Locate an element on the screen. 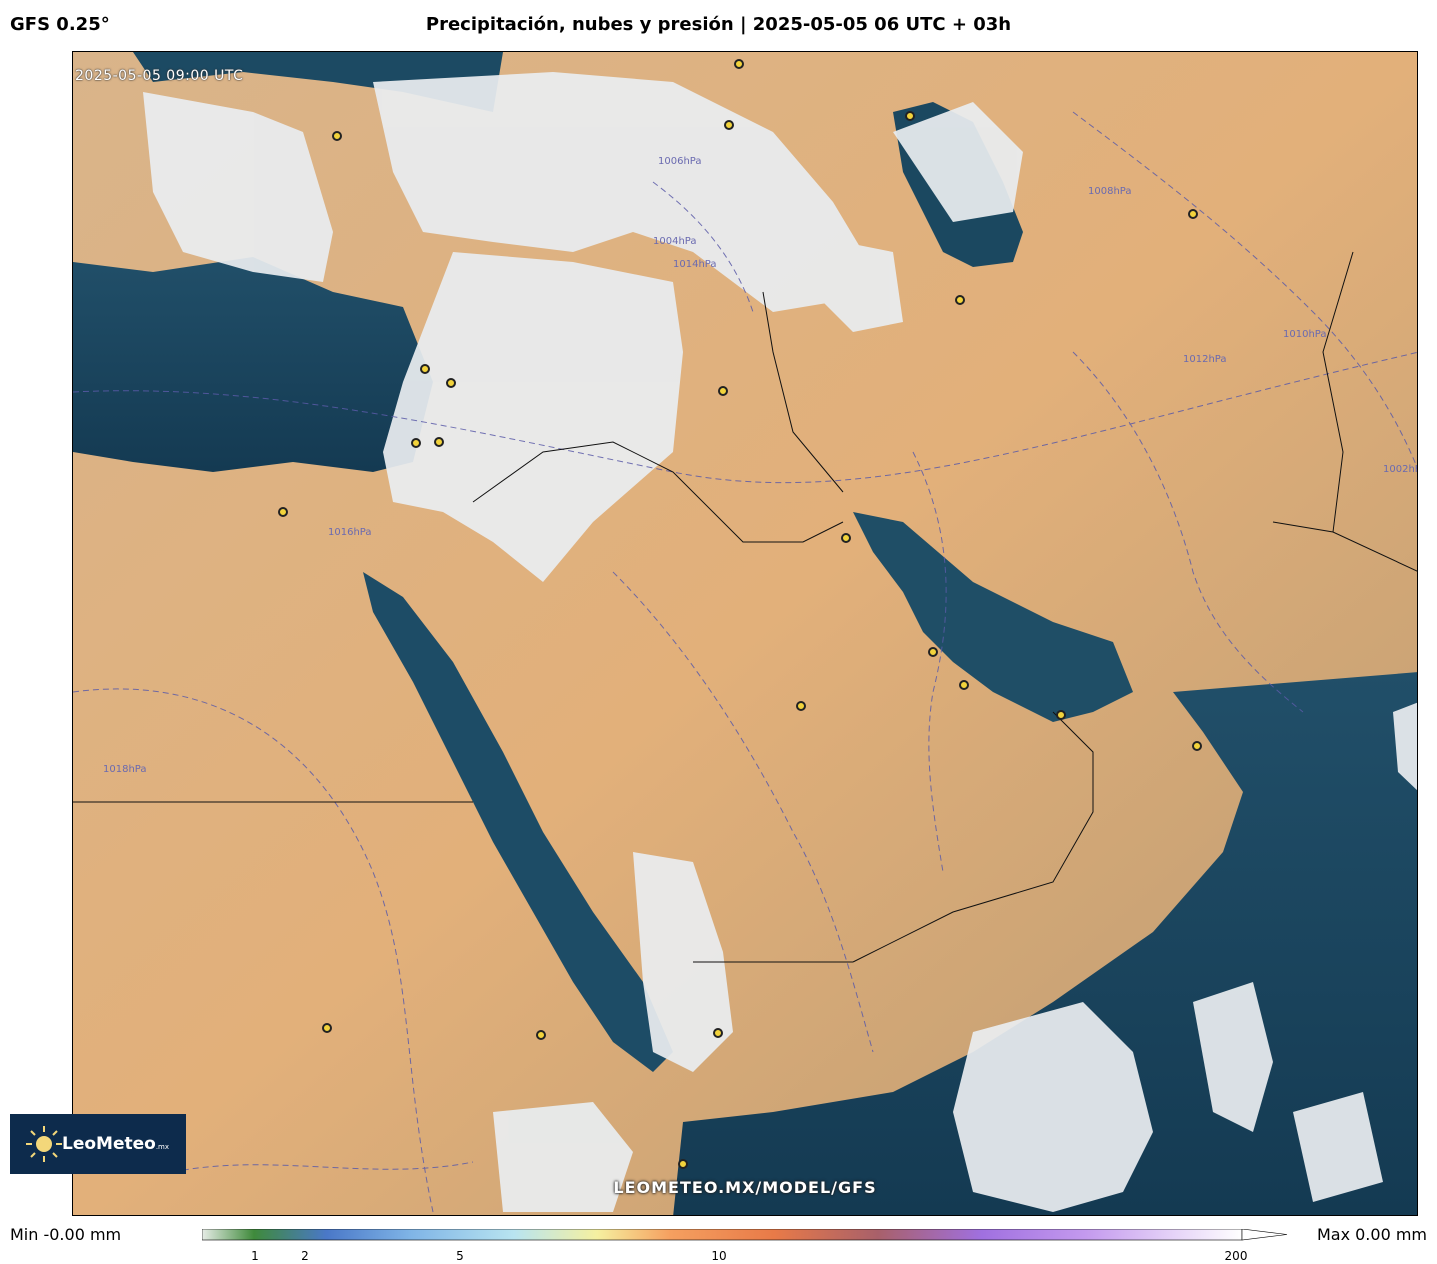  colorbar-tick: 2 is located at coordinates (305, 1256).